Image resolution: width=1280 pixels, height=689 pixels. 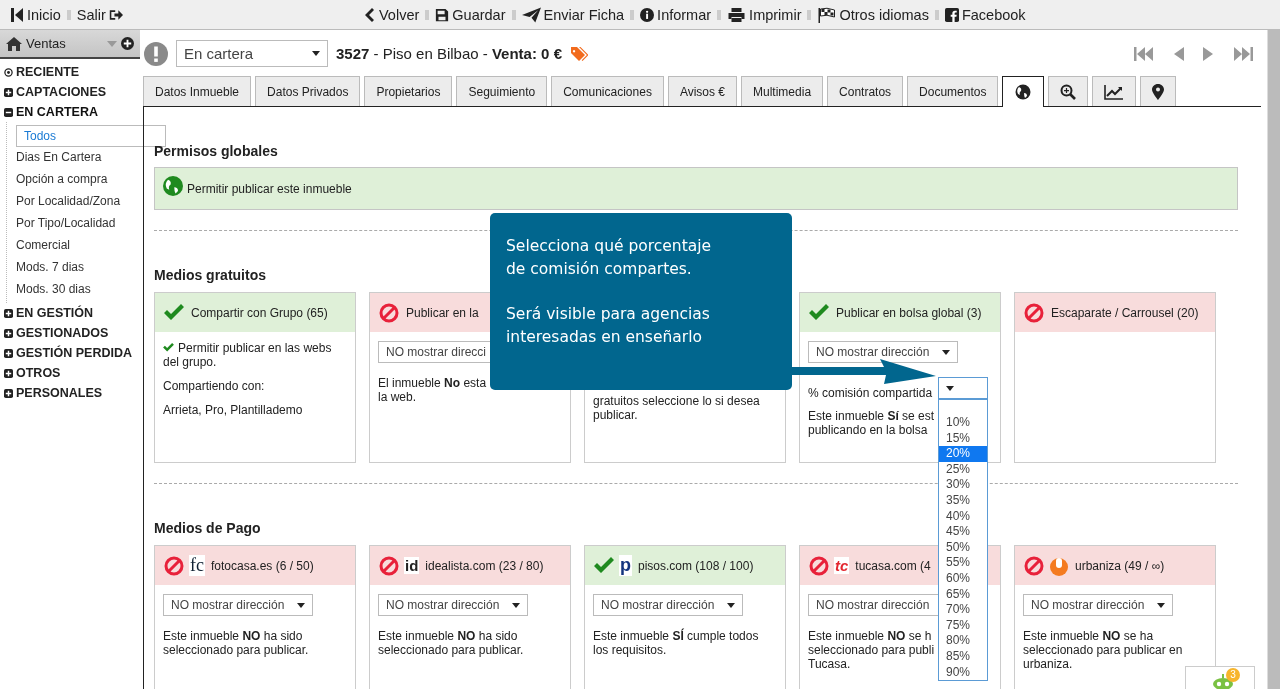 I want to click on notification-badge: 3, so click(x=1233, y=675).